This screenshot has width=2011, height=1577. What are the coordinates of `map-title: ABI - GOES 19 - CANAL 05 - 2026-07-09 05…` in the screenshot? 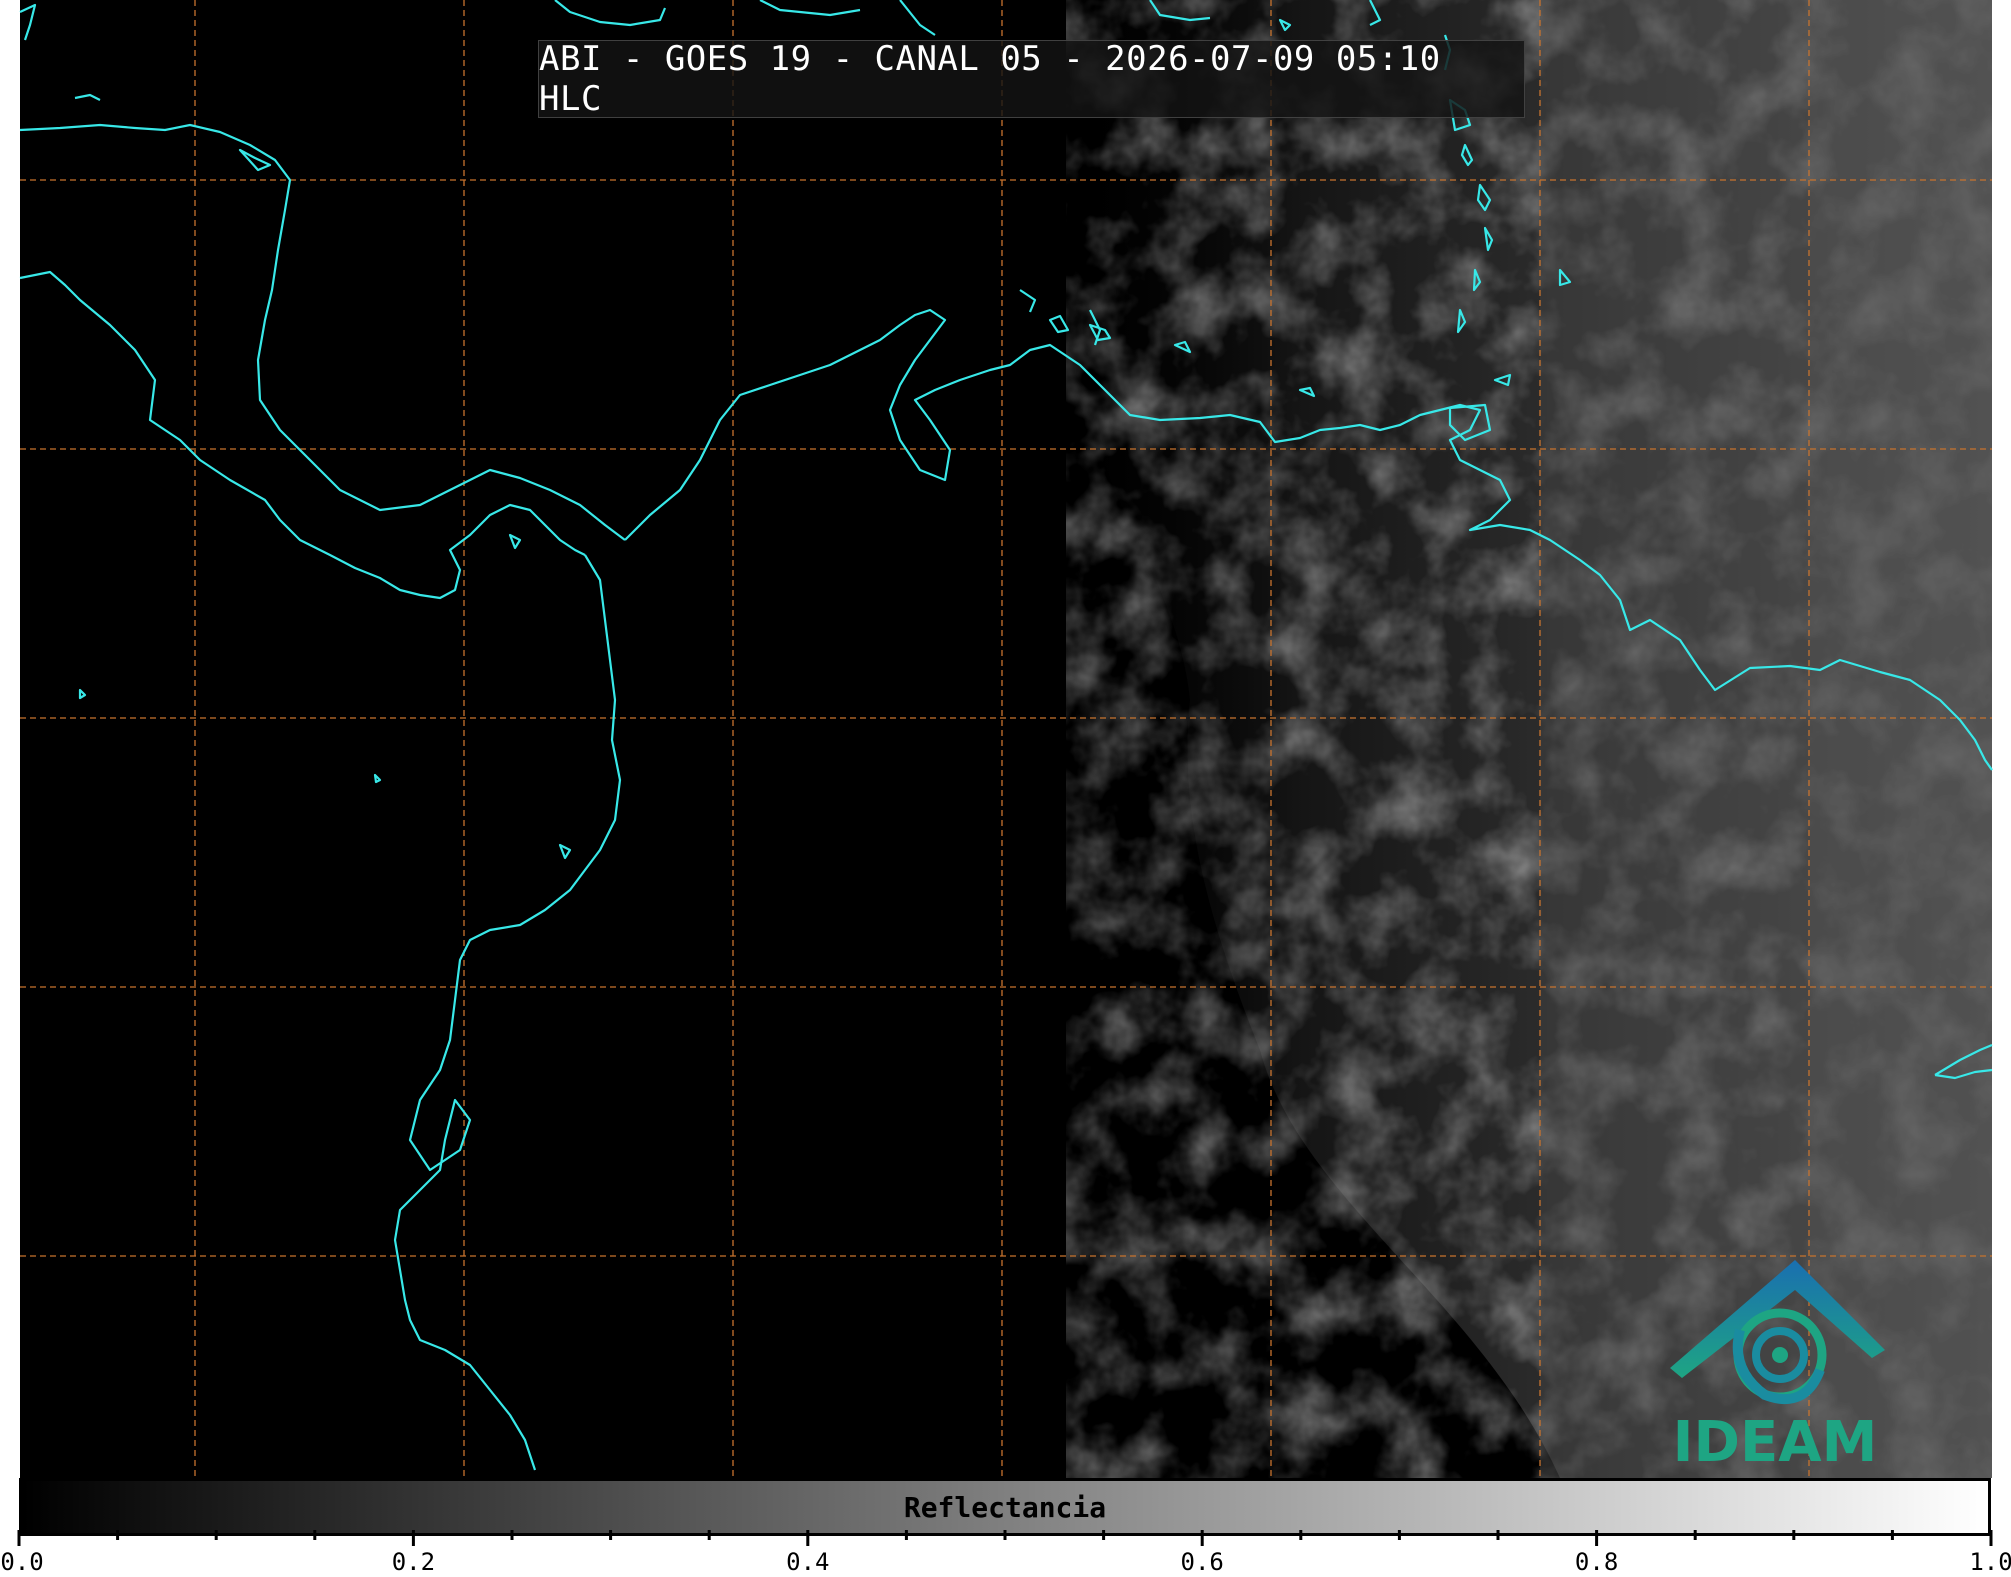 It's located at (1031, 79).